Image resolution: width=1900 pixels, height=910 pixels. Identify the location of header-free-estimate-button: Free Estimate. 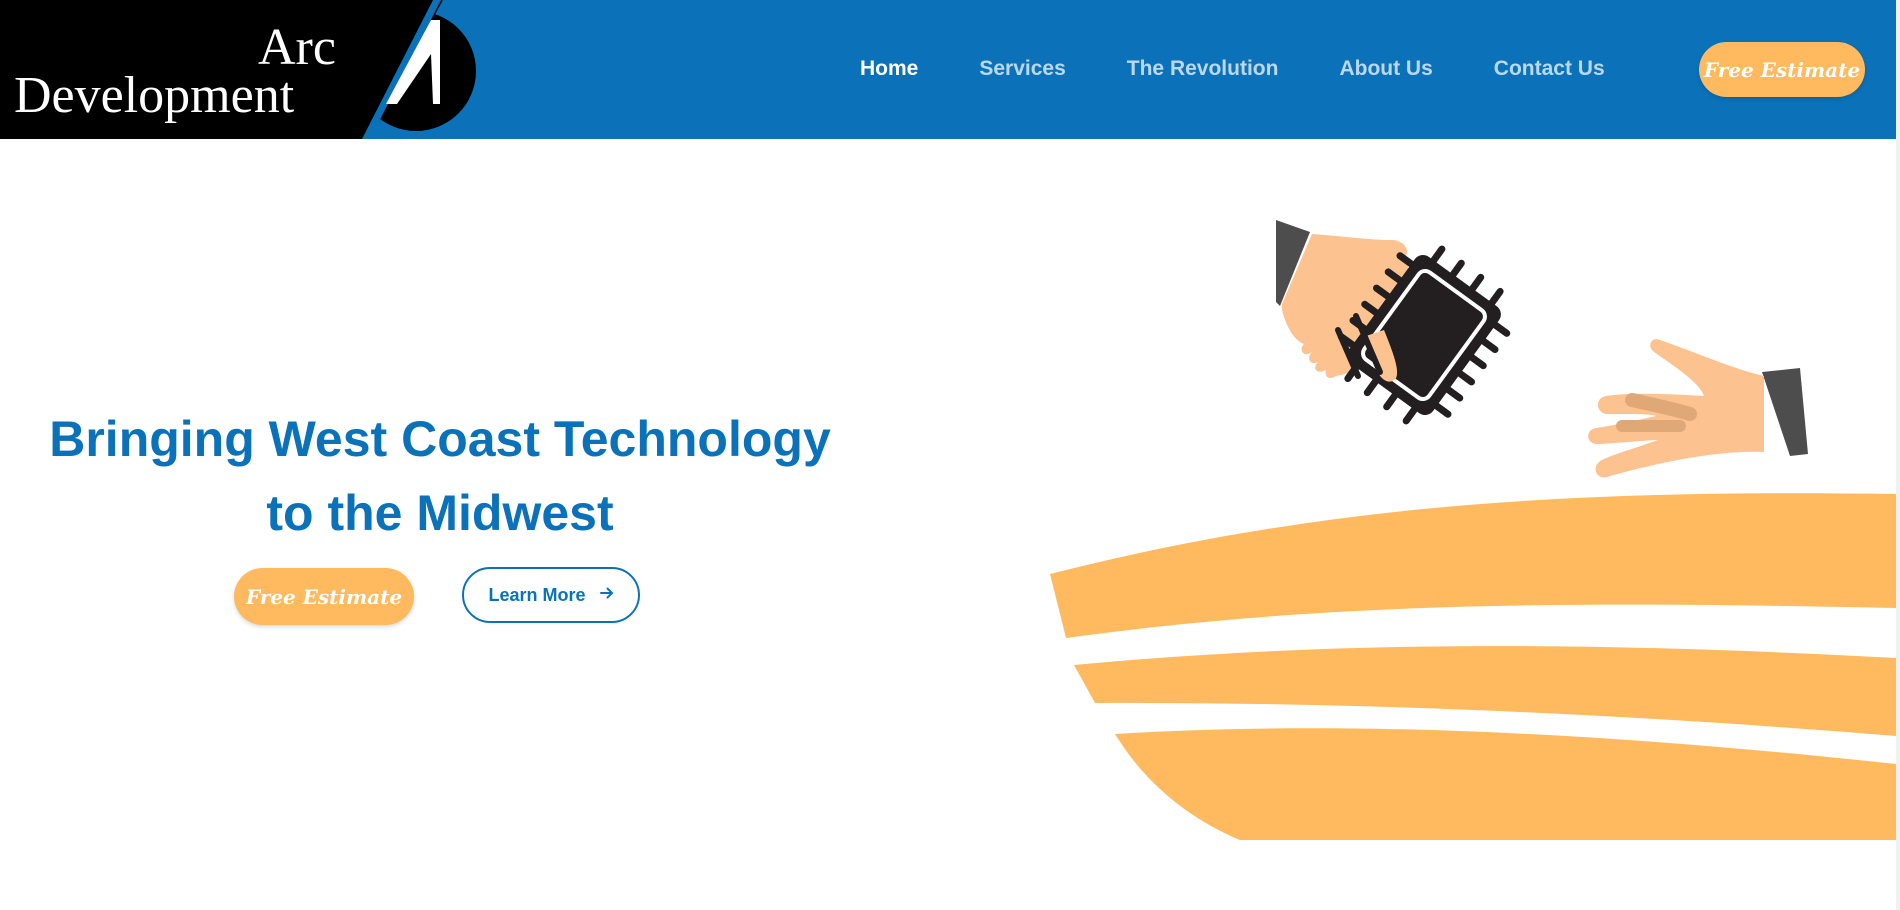
(1782, 69).